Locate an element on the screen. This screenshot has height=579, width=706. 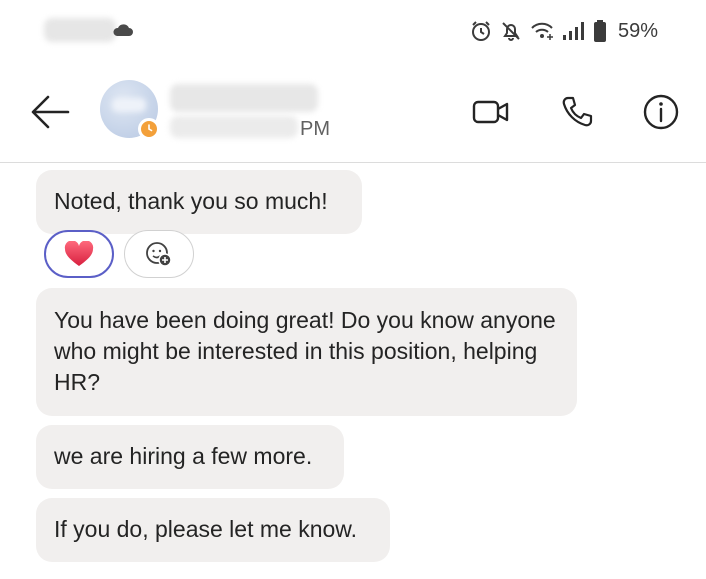
message-bubble: Noted, thank you so much! is located at coordinates (199, 202).